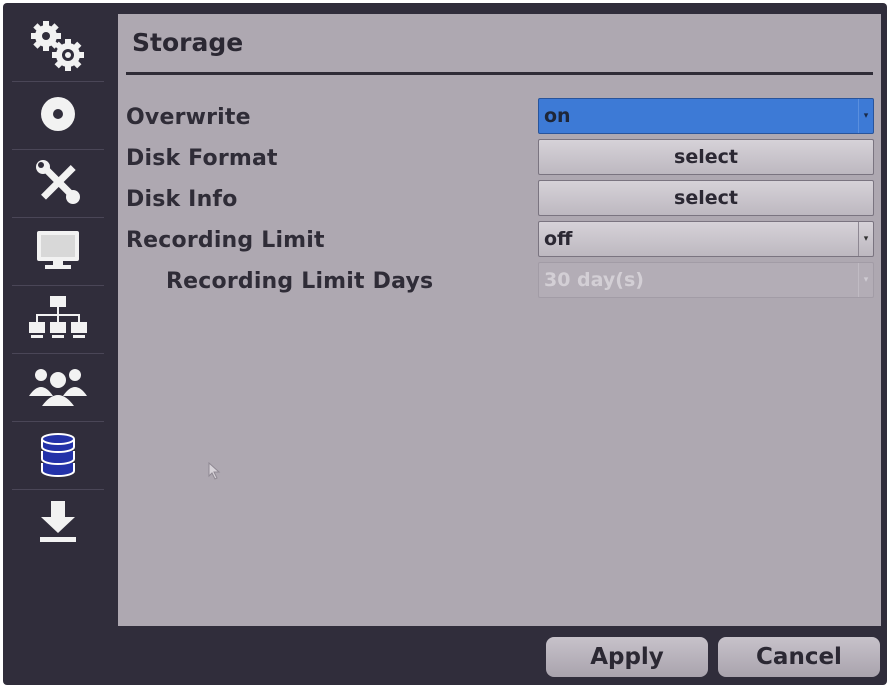 Image resolution: width=890 pixels, height=687 pixels. I want to click on recording-limit-value: off, so click(558, 239).